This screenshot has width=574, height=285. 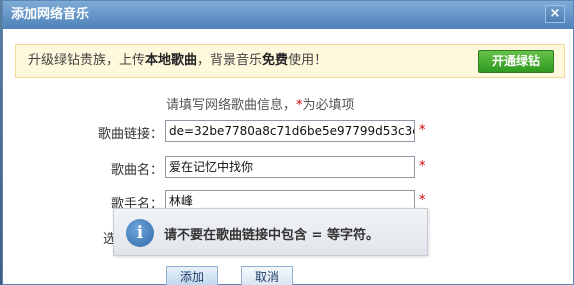 What do you see at coordinates (422, 166) in the screenshot?
I see `song-name-required-star: *` at bounding box center [422, 166].